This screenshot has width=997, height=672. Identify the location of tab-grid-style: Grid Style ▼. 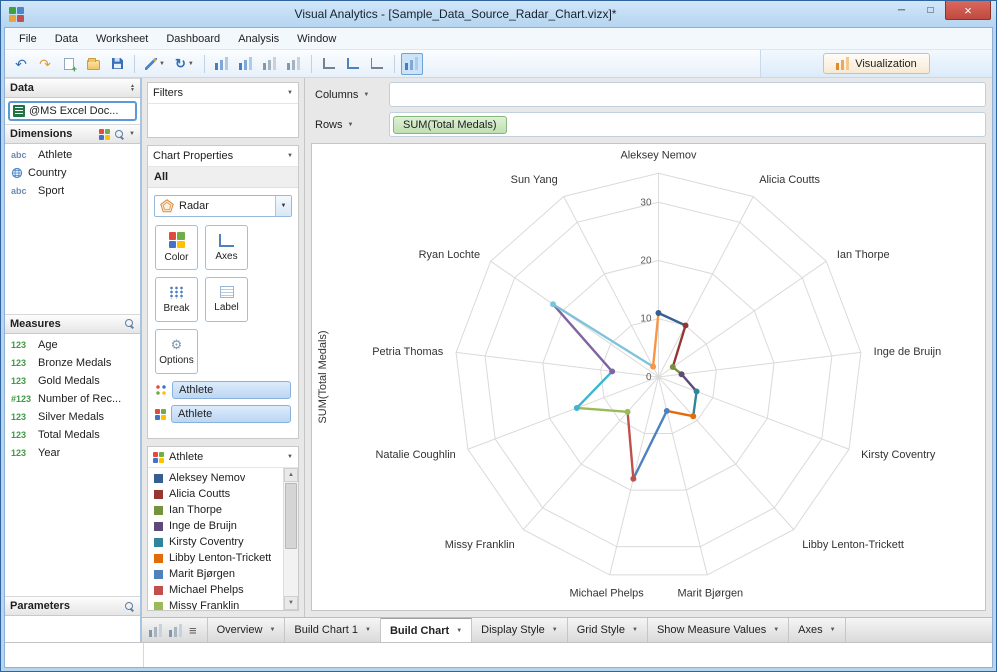
(608, 630).